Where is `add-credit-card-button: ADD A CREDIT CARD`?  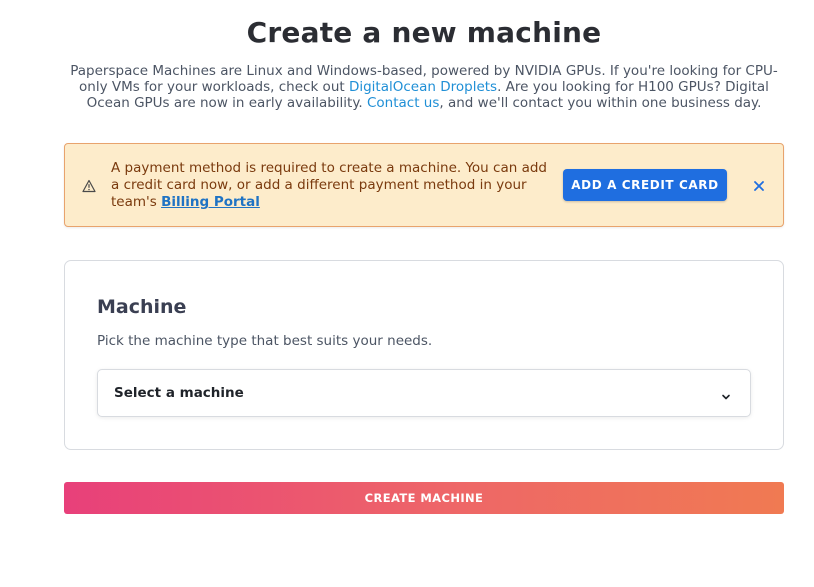 add-credit-card-button: ADD A CREDIT CARD is located at coordinates (645, 185).